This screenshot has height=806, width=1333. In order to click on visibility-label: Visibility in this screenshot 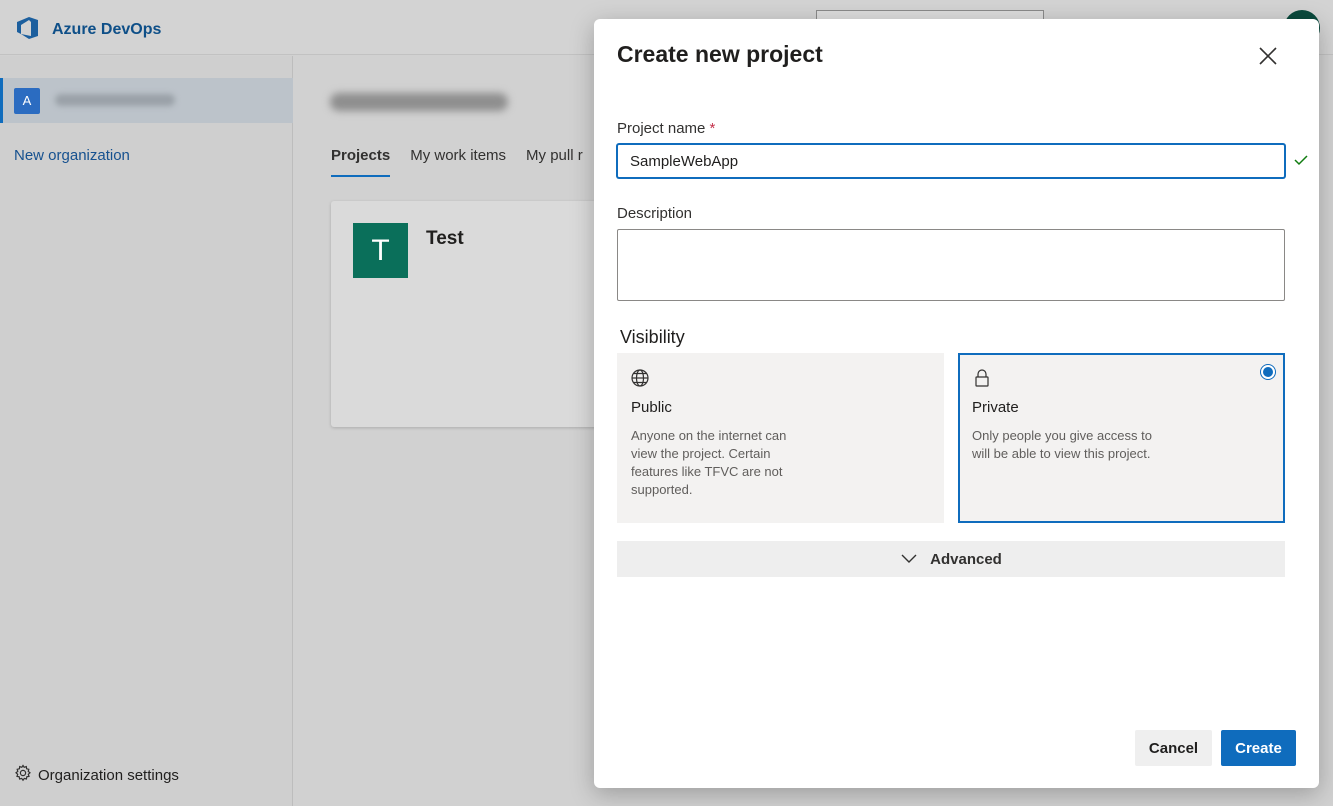, I will do `click(652, 337)`.